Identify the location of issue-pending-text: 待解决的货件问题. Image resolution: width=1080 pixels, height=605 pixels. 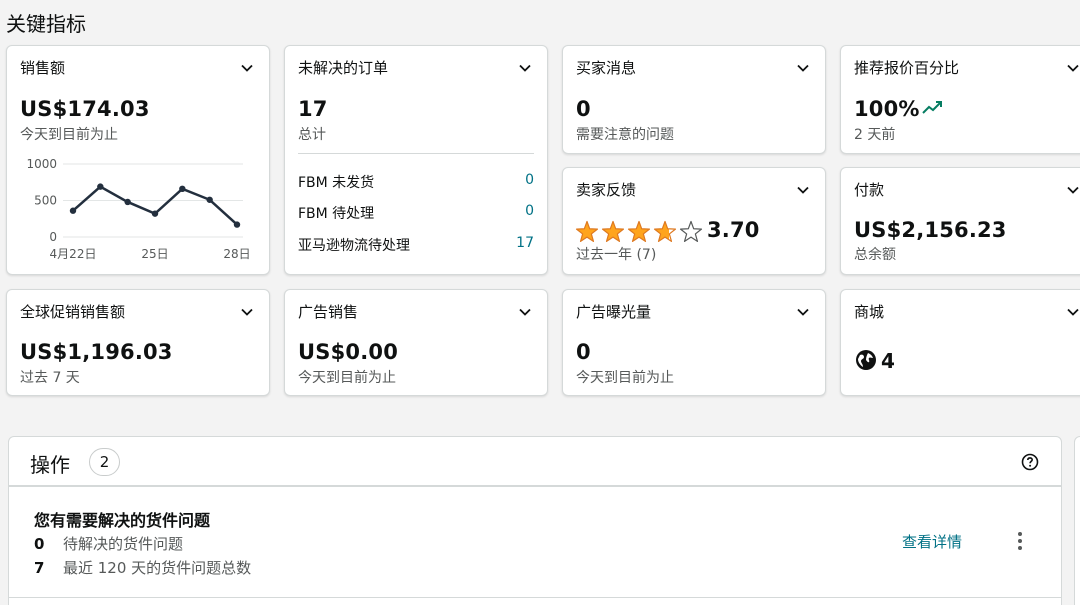
(123, 544).